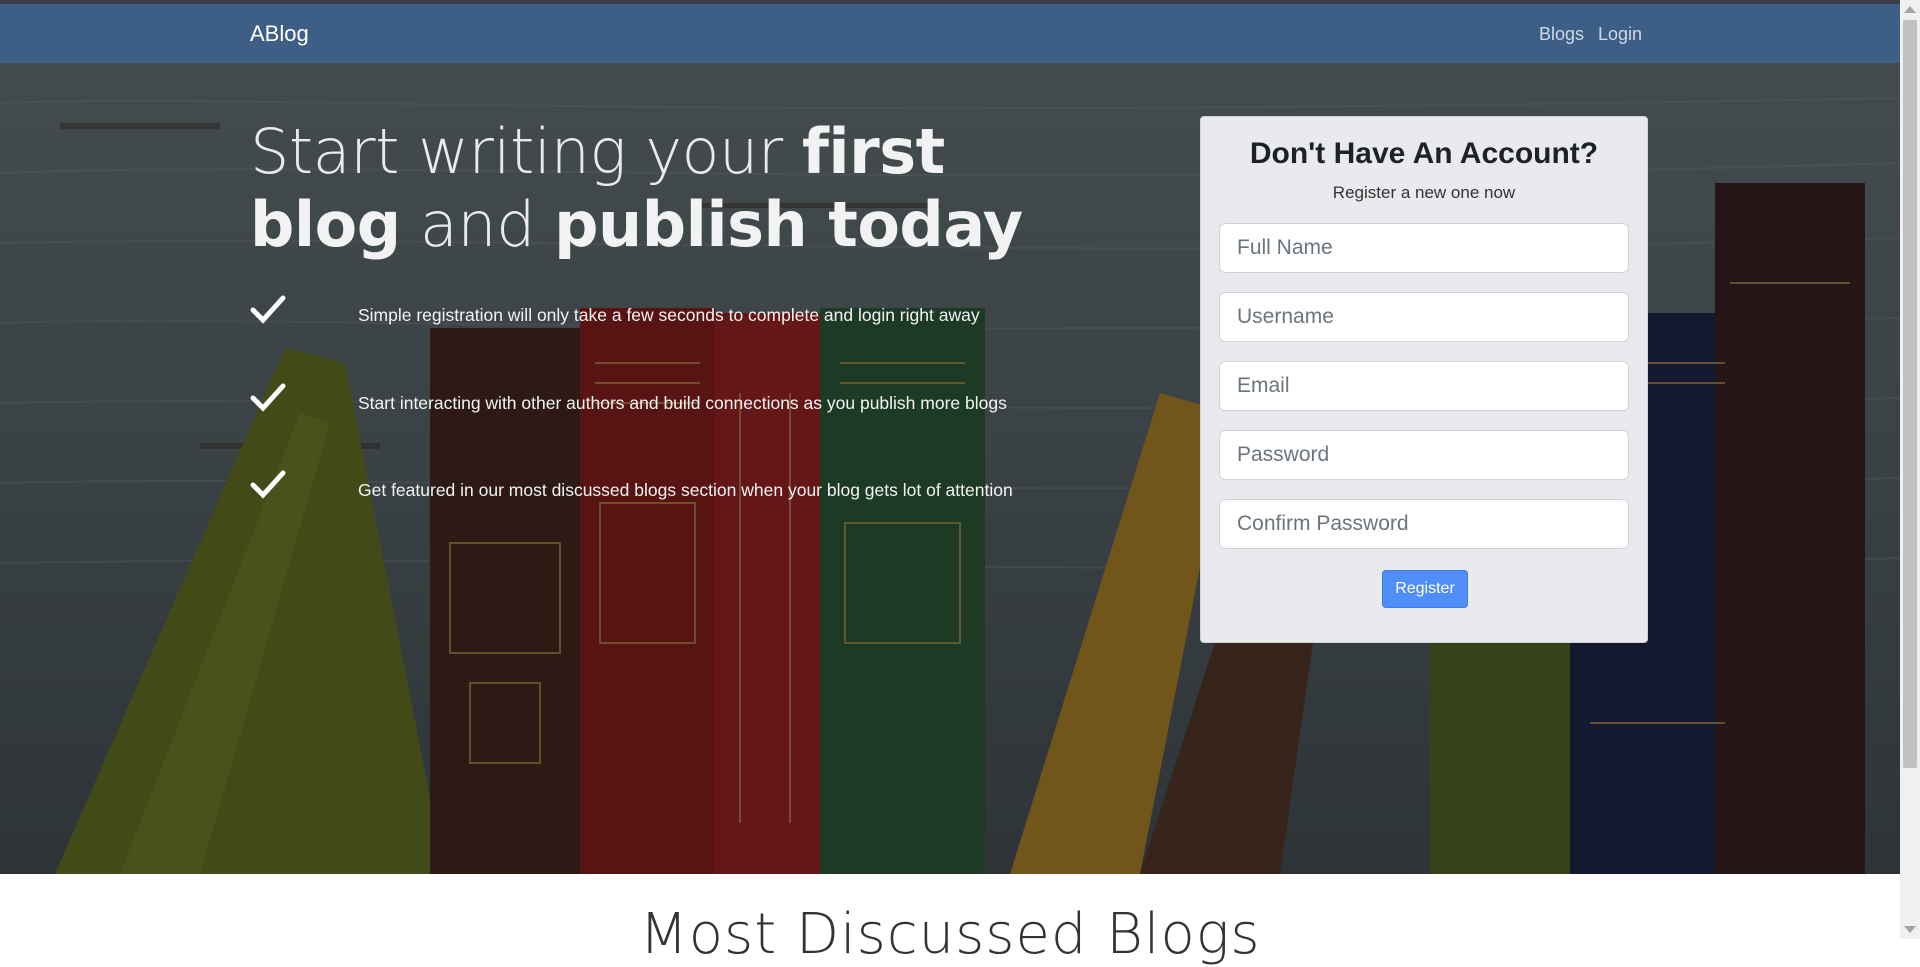 This screenshot has width=1920, height=967. What do you see at coordinates (1620, 34) in the screenshot?
I see `nav-link-login: Login` at bounding box center [1620, 34].